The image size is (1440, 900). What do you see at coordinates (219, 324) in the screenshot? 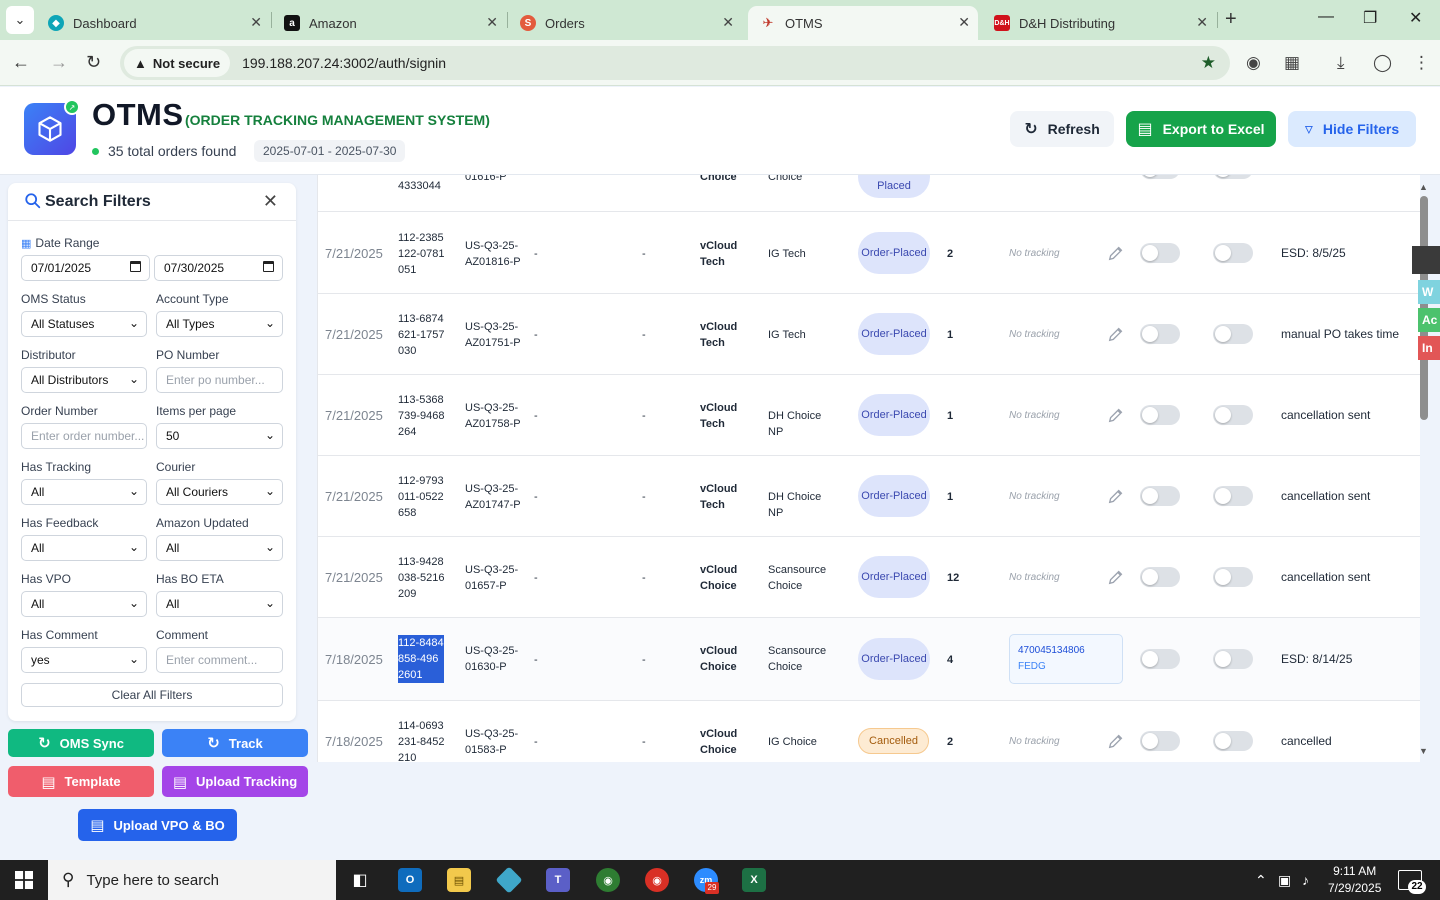
I see `account-type-select: All Types ⌄` at bounding box center [219, 324].